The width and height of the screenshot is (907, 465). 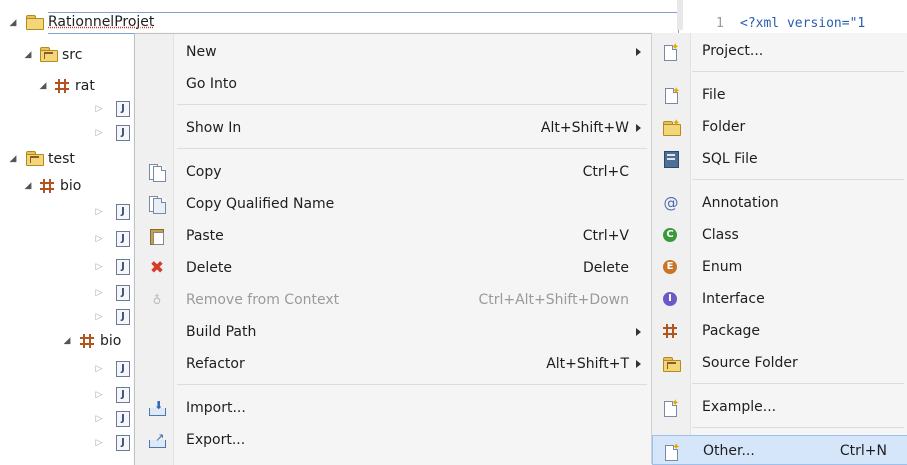 I want to click on new-folder-icon: ✦, so click(x=672, y=127).